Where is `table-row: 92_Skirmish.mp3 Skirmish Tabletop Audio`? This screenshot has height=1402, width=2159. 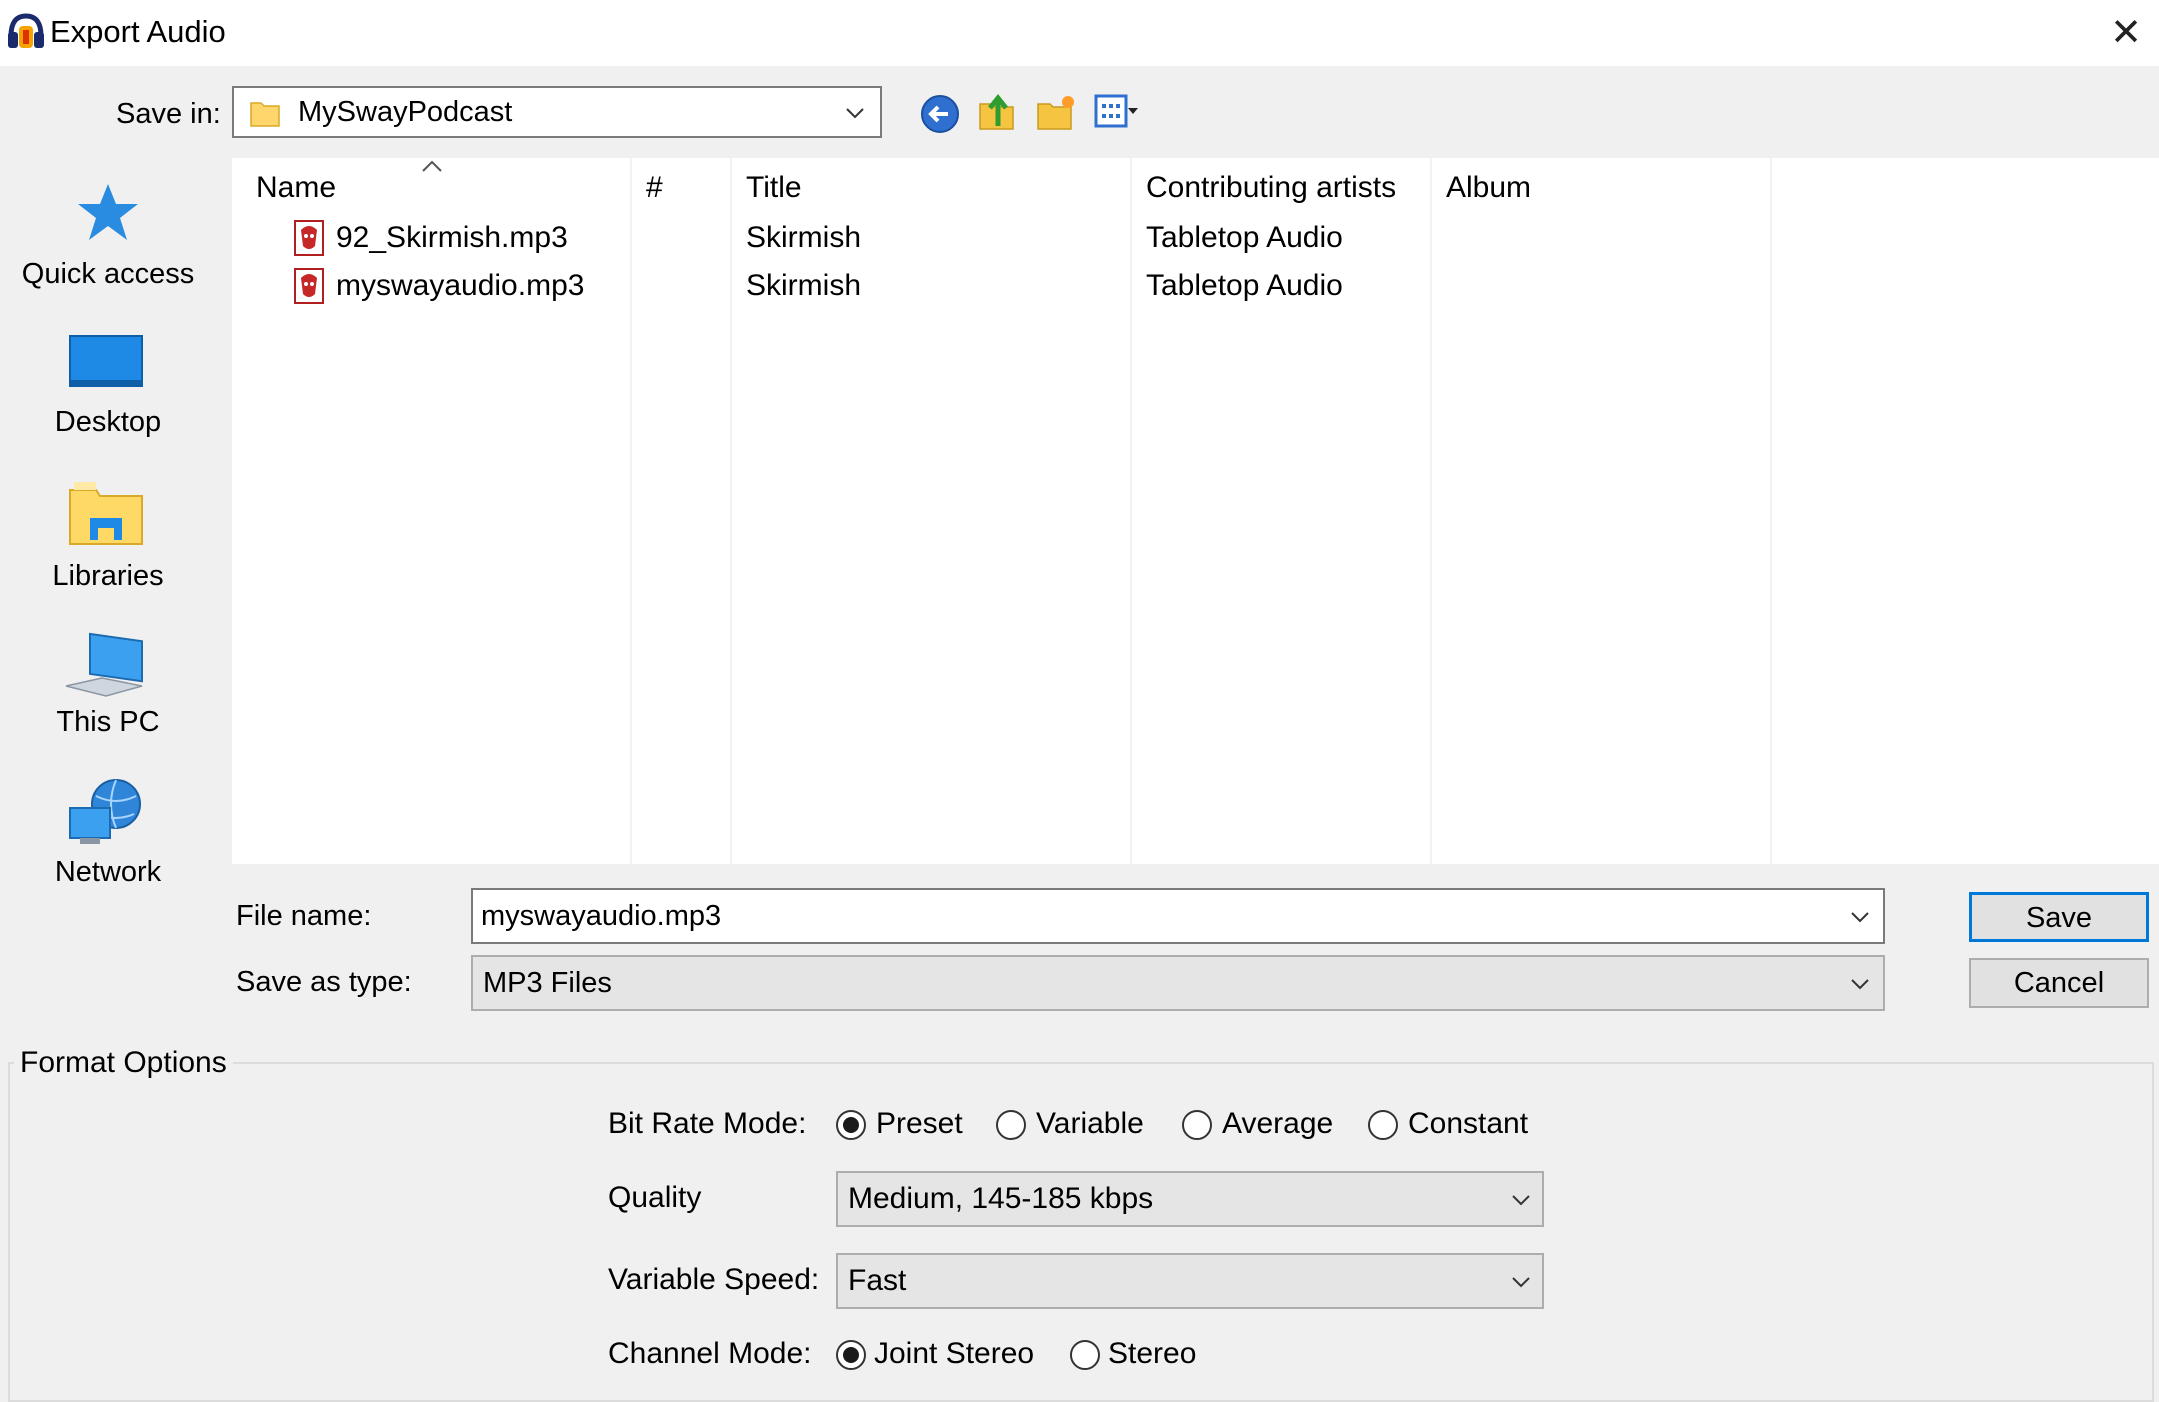 table-row: 92_Skirmish.mp3 Skirmish Tabletop Audio is located at coordinates (1195, 239).